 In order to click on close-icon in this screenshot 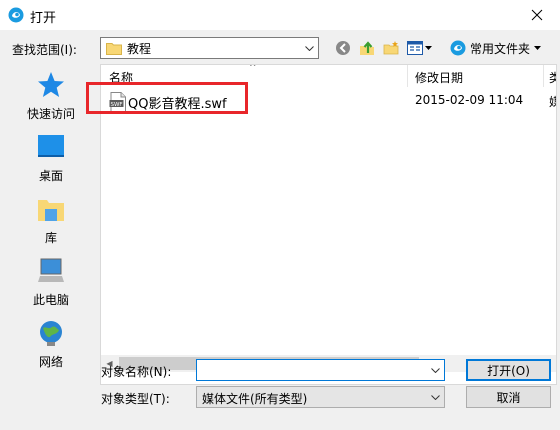, I will do `click(537, 15)`.